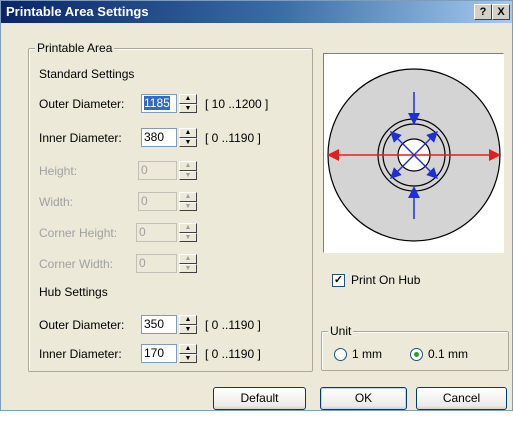  Describe the element at coordinates (73, 292) in the screenshot. I see `hub-settings-heading: Hub Settings` at that location.